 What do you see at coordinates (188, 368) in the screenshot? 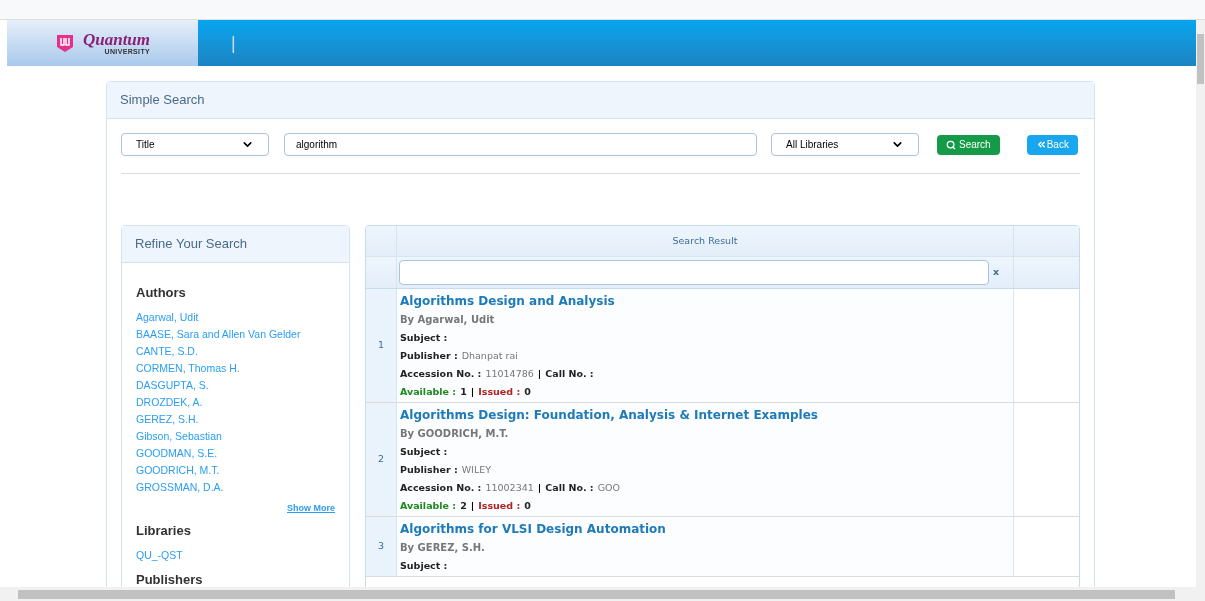
I see `facet-link: CORMEN, Thomas H.` at bounding box center [188, 368].